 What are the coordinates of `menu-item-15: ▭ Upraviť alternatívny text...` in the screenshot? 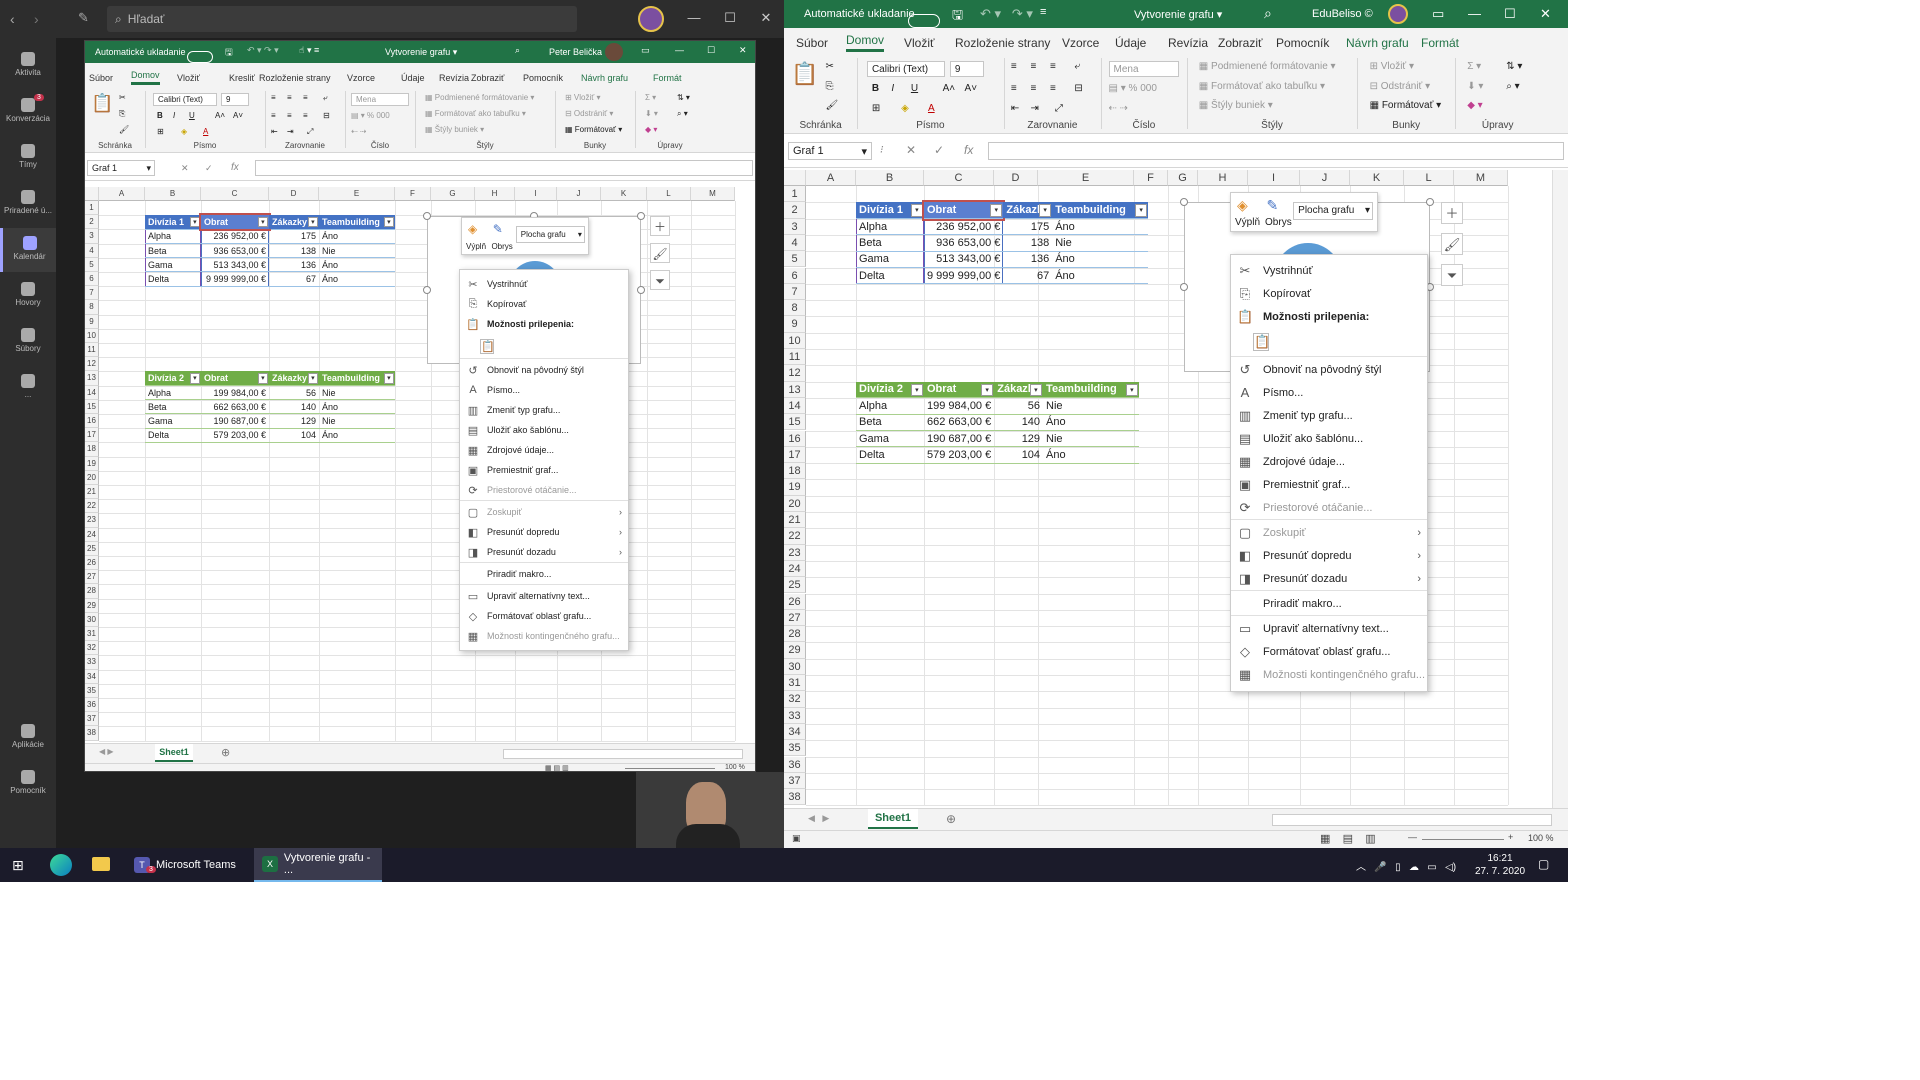 It's located at (544, 596).